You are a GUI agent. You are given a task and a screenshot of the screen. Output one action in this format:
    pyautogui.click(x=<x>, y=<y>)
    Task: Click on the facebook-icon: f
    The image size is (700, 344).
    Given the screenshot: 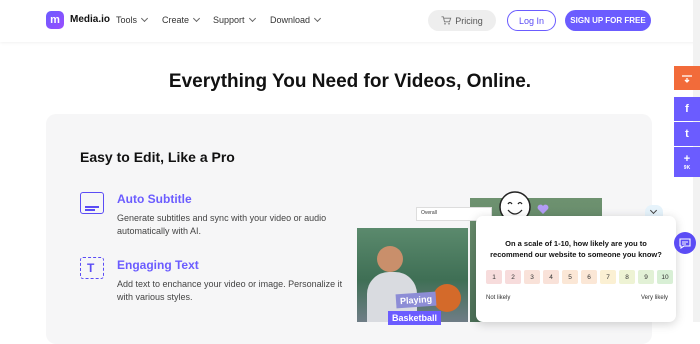 What is the action you would take?
    pyautogui.click(x=687, y=109)
    